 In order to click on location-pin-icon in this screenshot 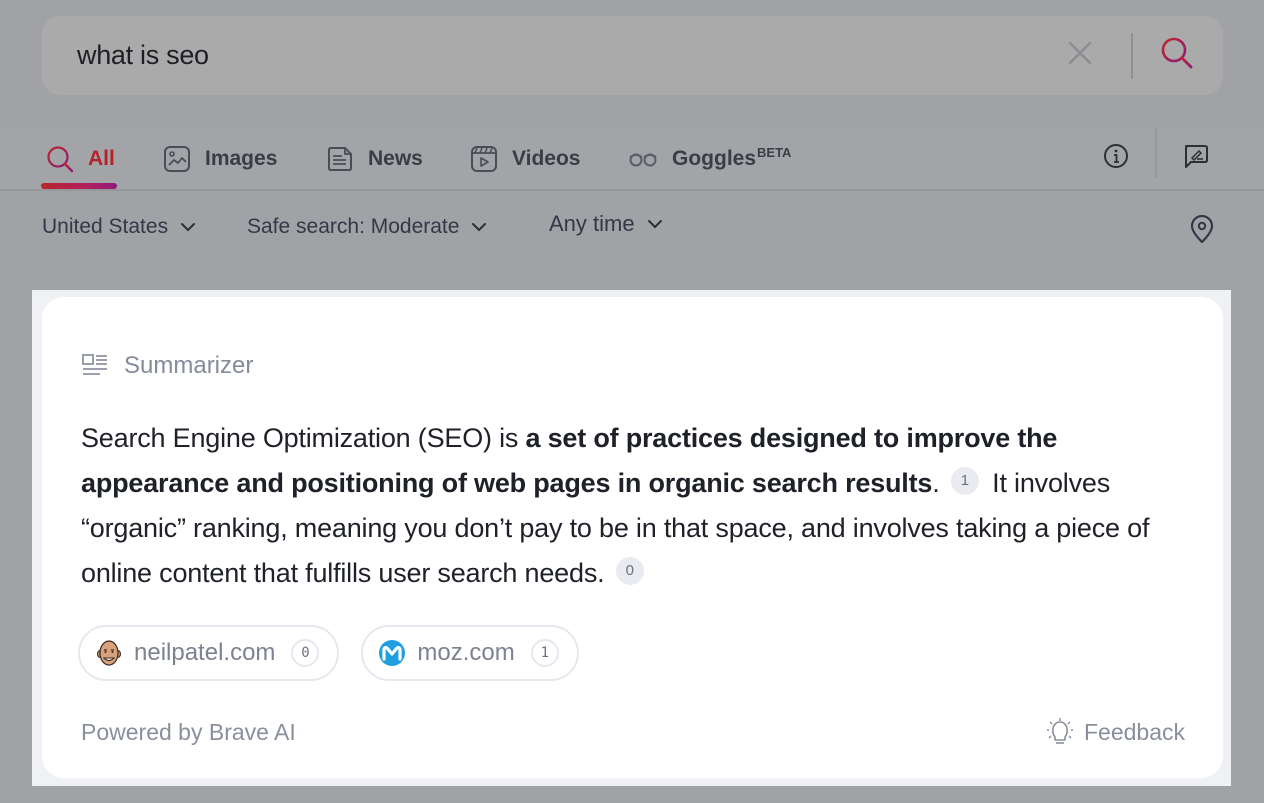, I will do `click(1202, 231)`.